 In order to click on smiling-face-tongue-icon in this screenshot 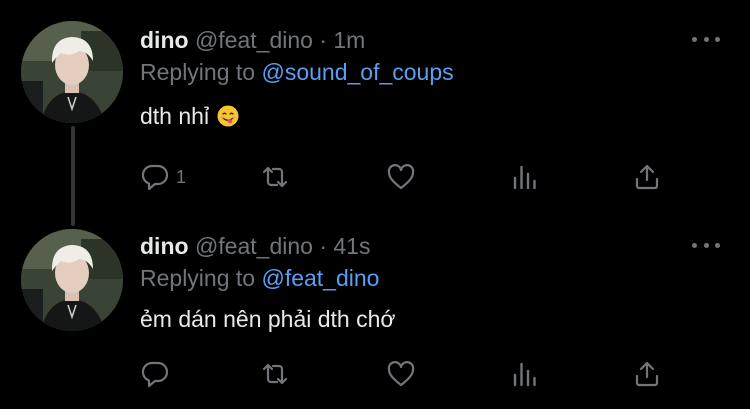, I will do `click(228, 116)`.